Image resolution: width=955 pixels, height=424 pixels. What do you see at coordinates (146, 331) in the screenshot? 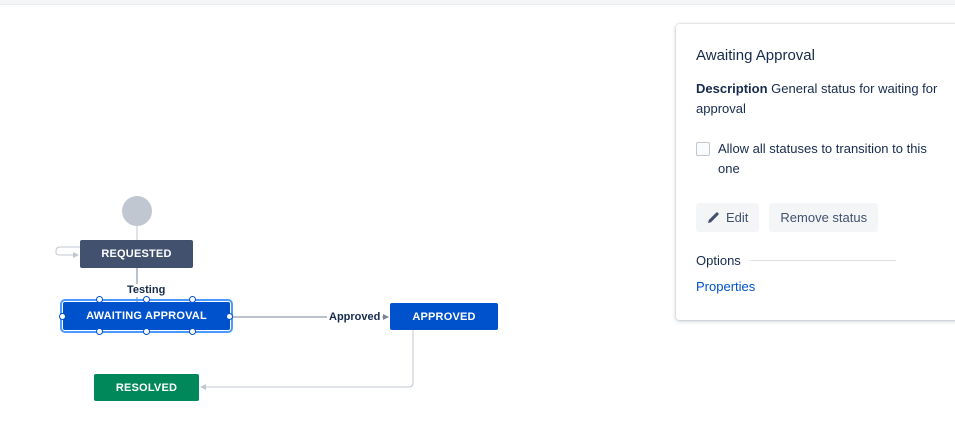
I see `resize-handle-bottom-center` at bounding box center [146, 331].